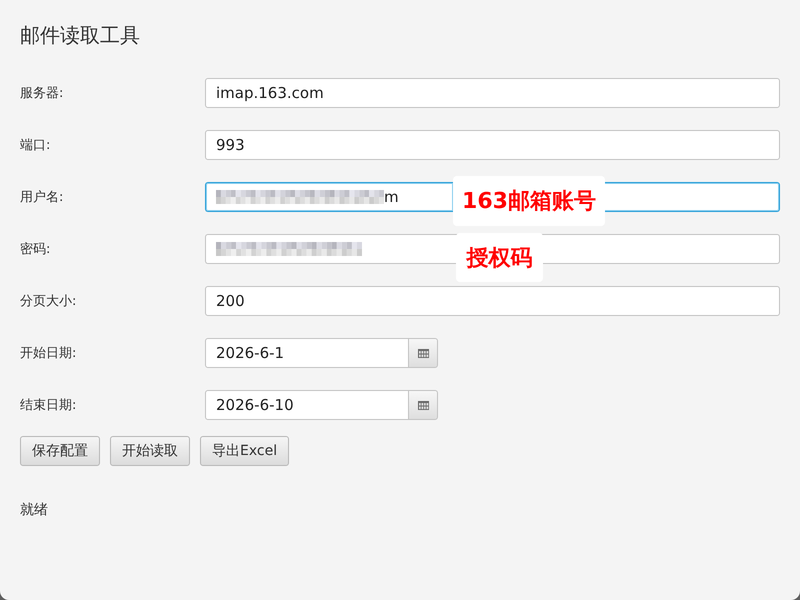 The image size is (800, 600). Describe the element at coordinates (42, 197) in the screenshot. I see `field-label: 用户名:` at that location.